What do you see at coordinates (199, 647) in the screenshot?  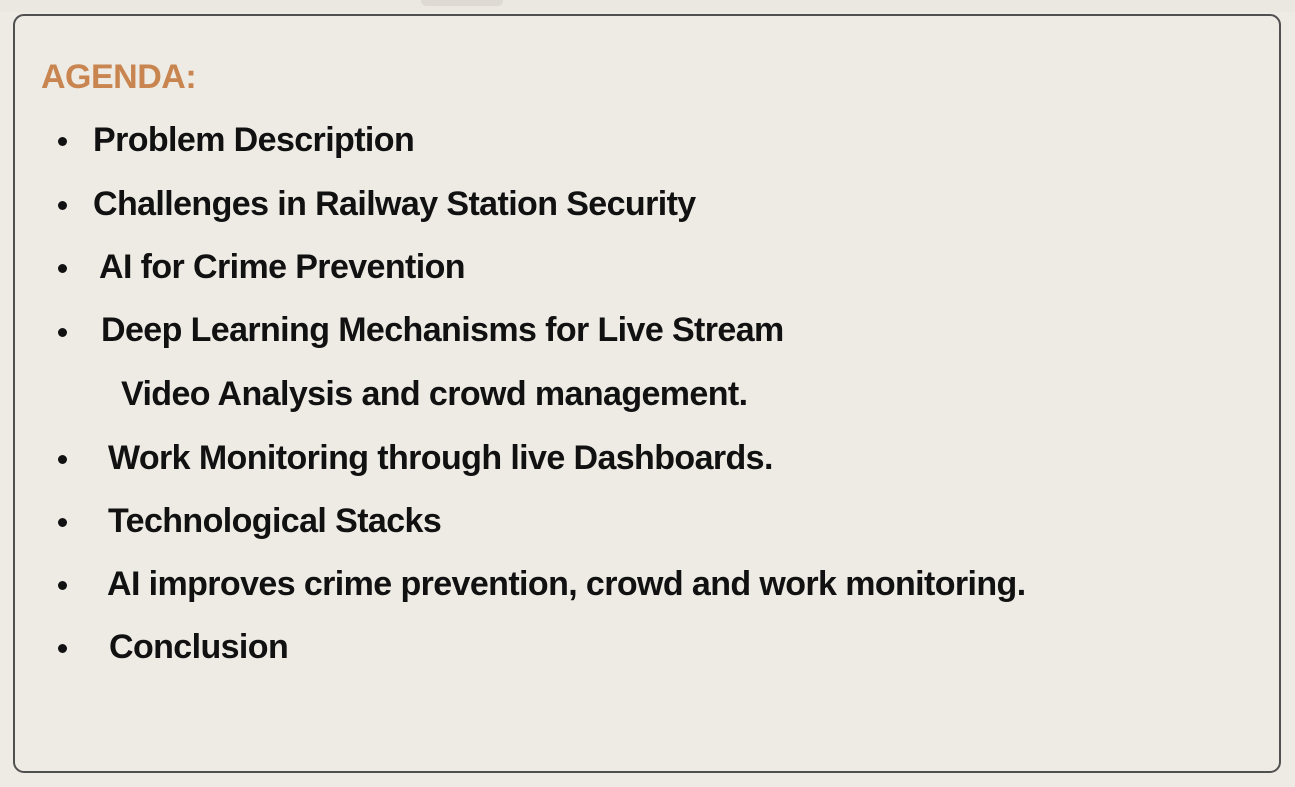 I see `agenda-item-conclusion: Conclusion` at bounding box center [199, 647].